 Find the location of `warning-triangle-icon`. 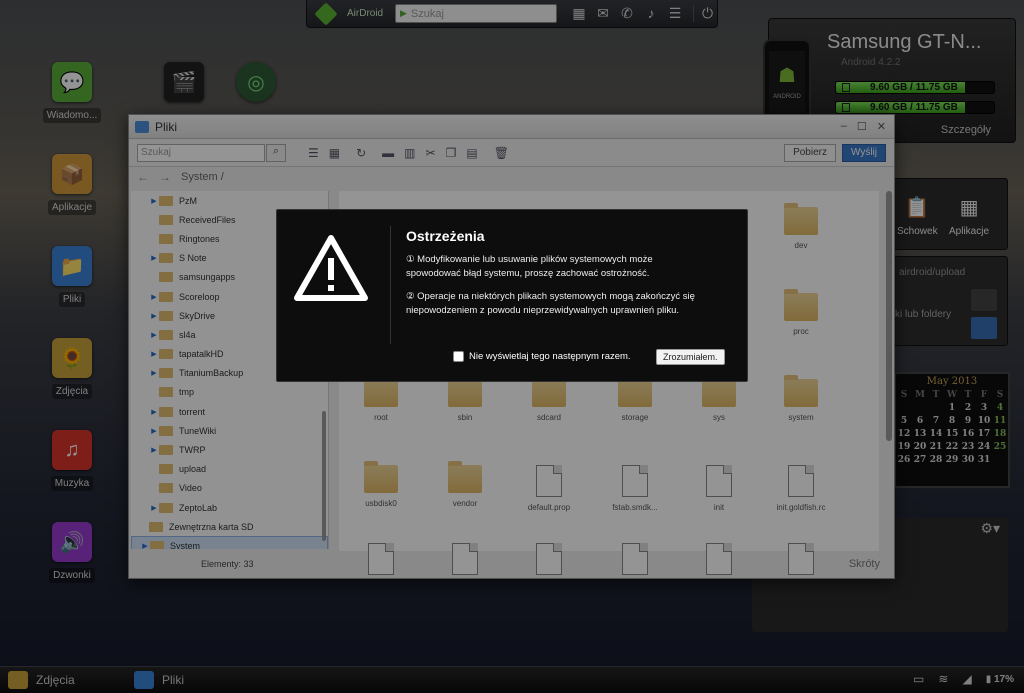

warning-triangle-icon is located at coordinates (331, 268).